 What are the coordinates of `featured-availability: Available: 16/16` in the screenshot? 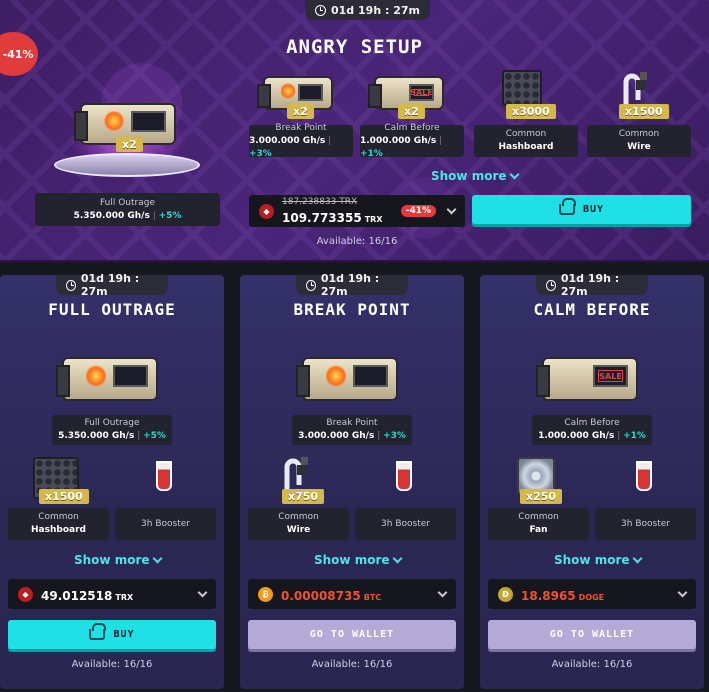 It's located at (357, 241).